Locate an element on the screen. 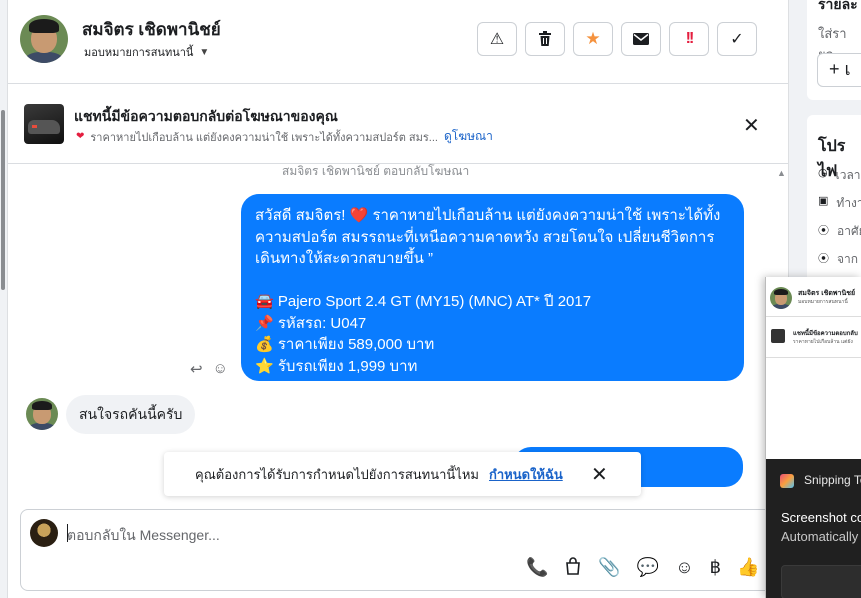 This screenshot has width=861, height=598. profile-row-work: ▣ ทำงา is located at coordinates (839, 203).